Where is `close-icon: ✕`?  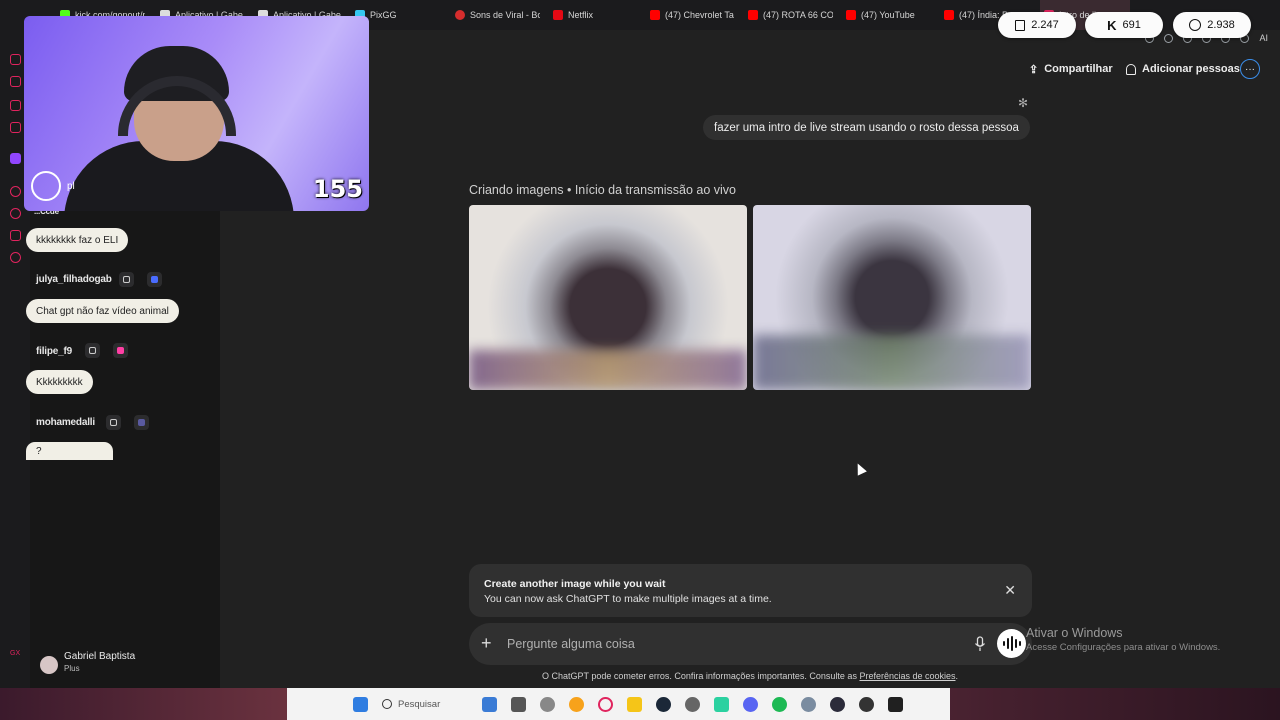
close-icon: ✕ is located at coordinates (1010, 590).